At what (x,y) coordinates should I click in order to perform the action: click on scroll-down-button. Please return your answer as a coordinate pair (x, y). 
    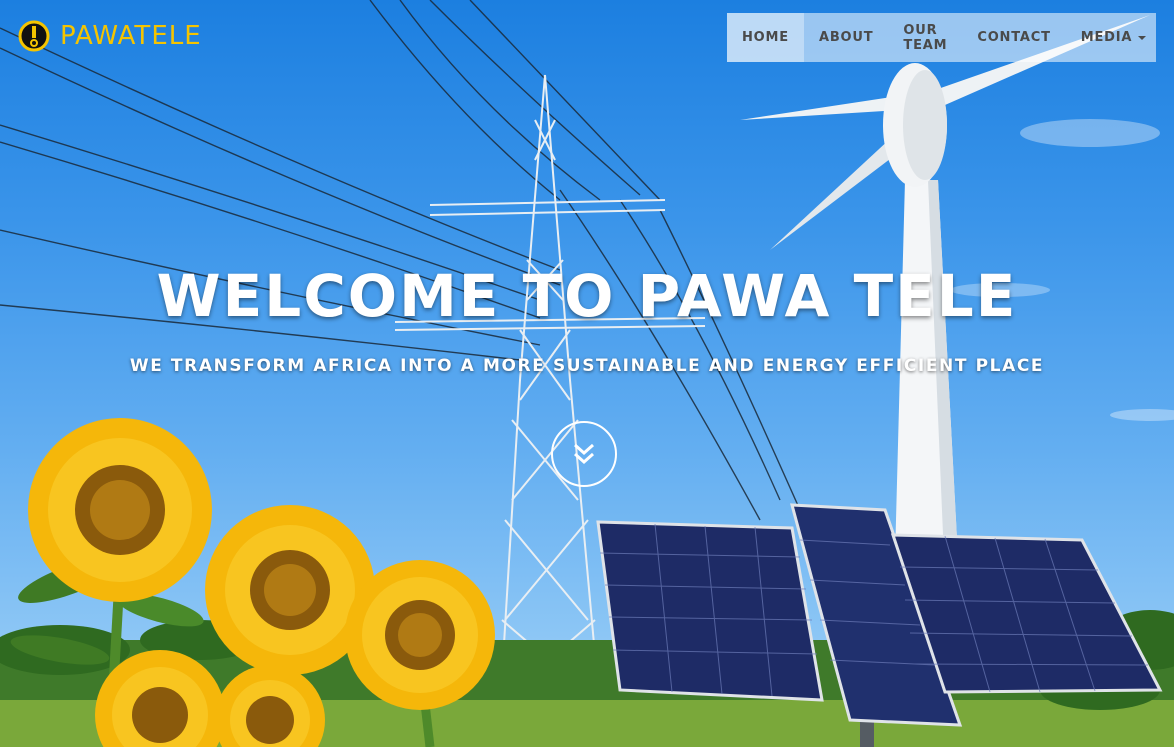
    Looking at the image, I should click on (584, 454).